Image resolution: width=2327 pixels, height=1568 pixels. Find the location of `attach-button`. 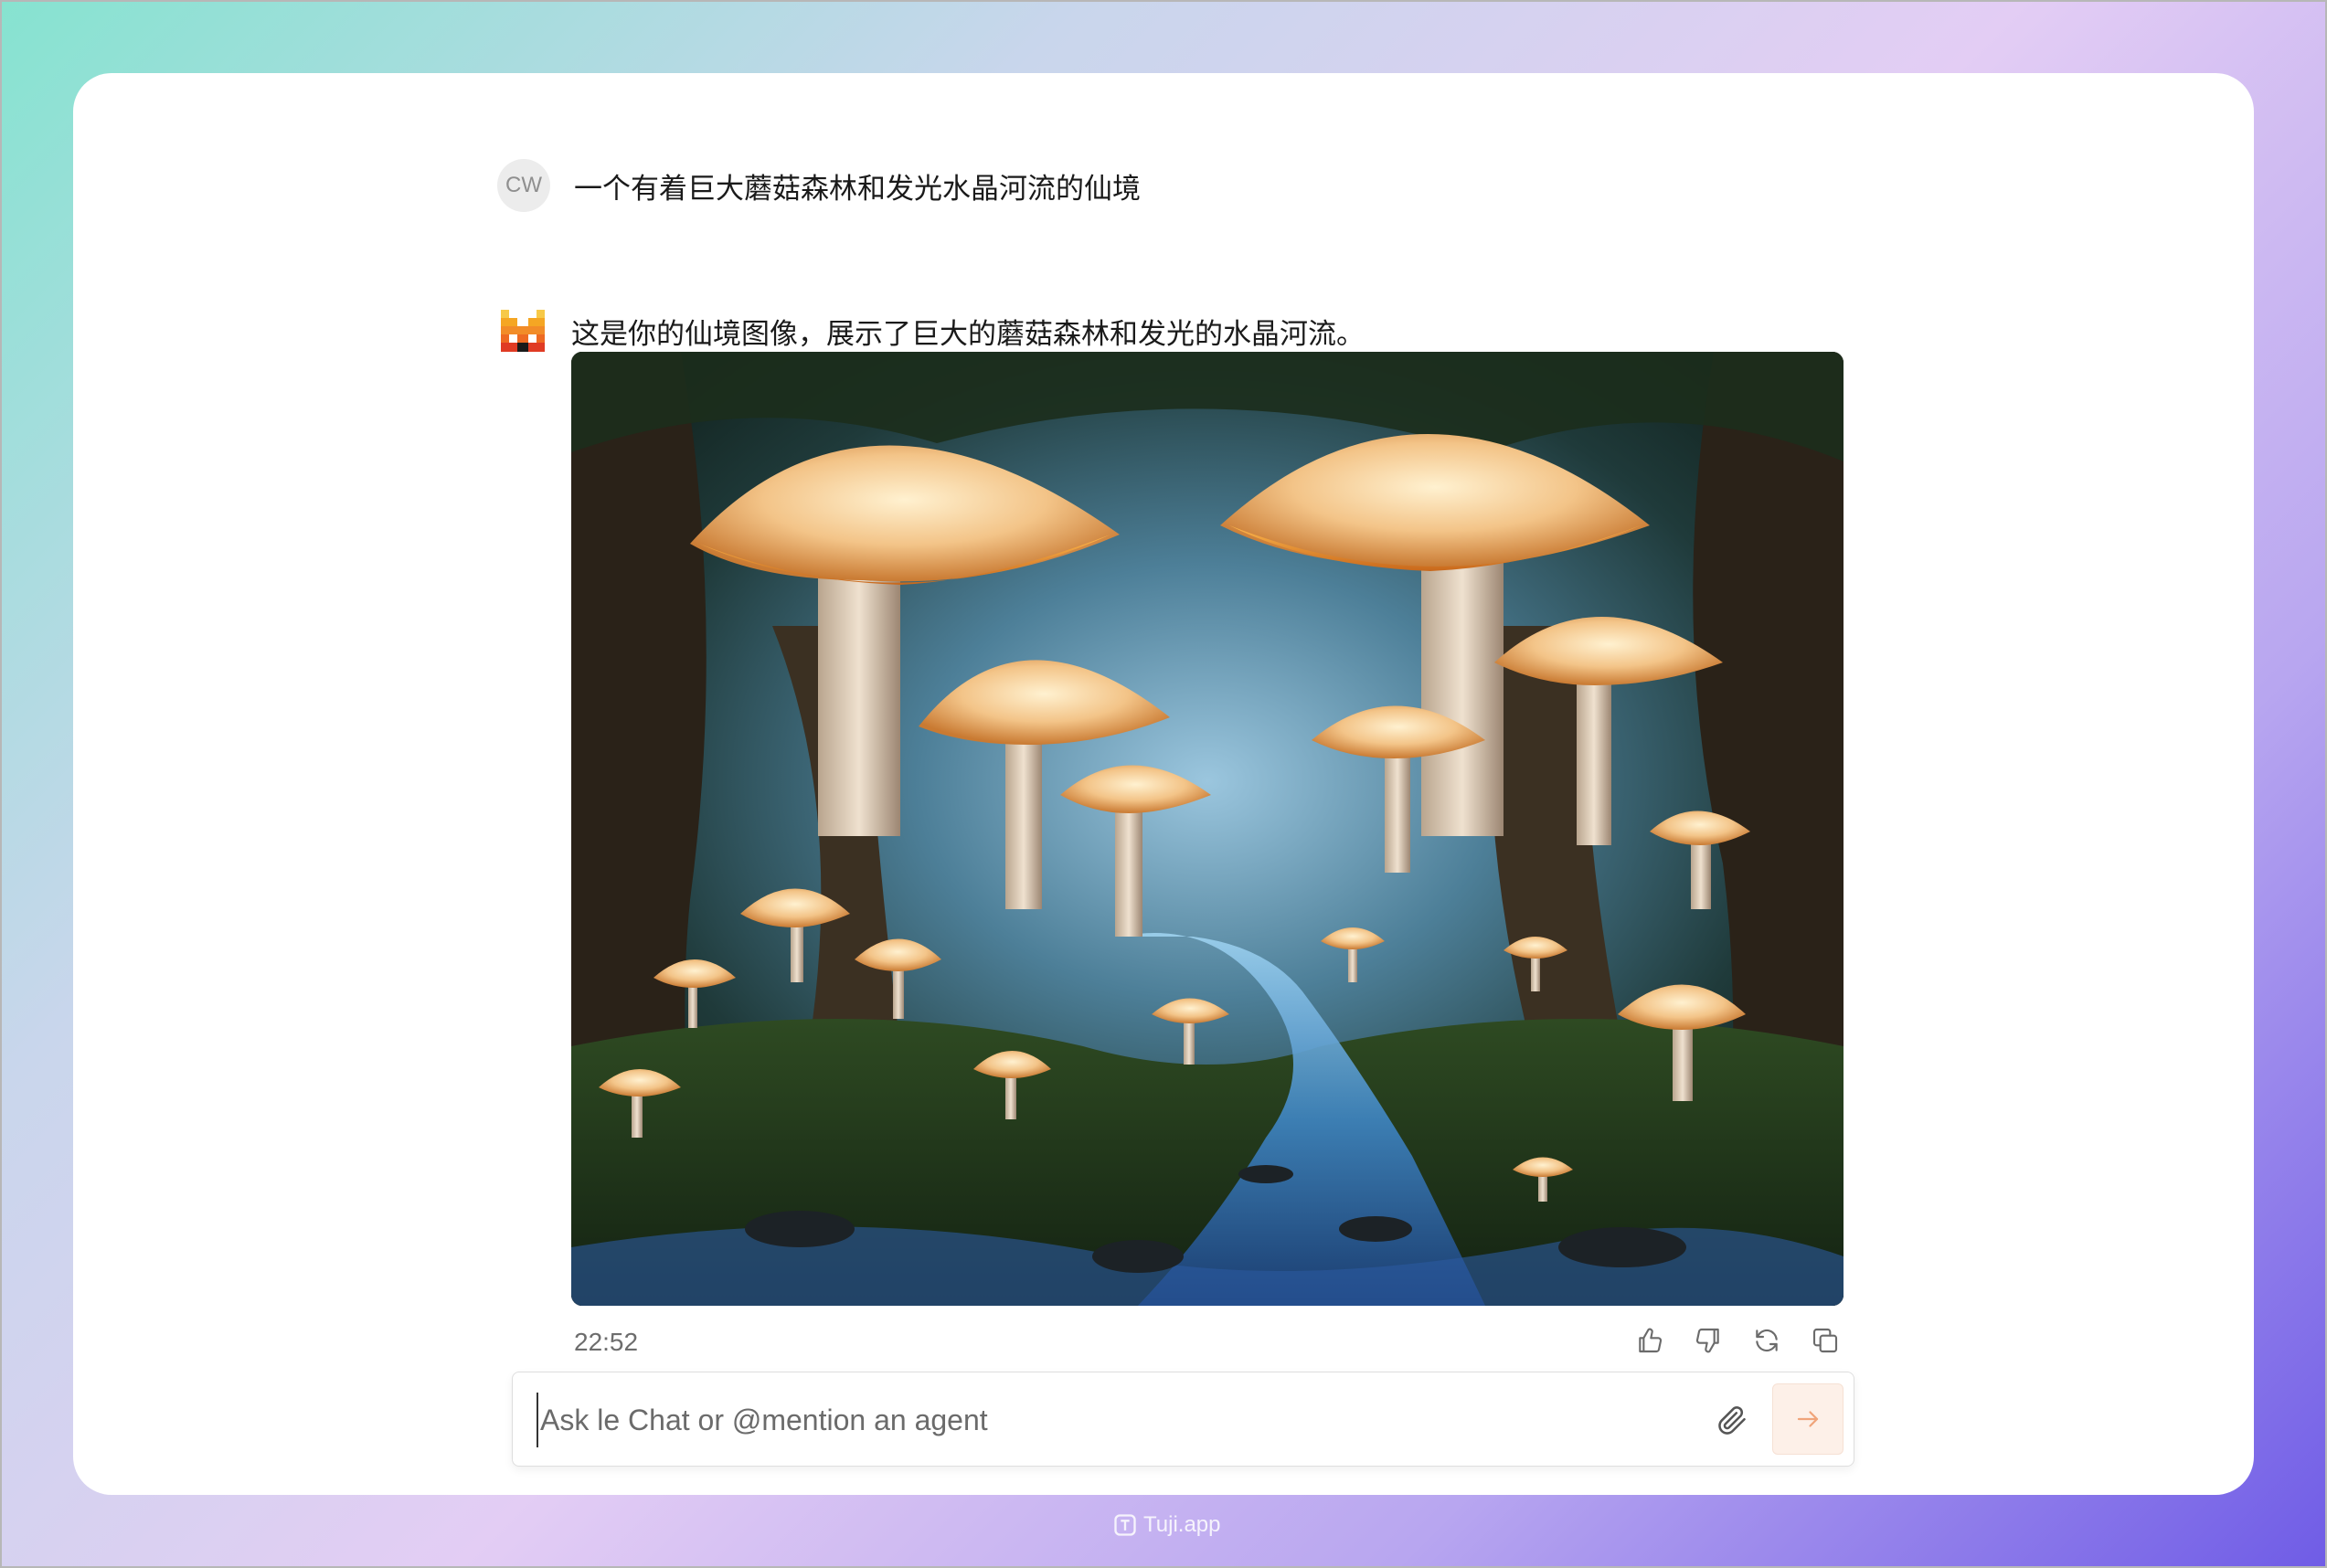

attach-button is located at coordinates (1732, 1420).